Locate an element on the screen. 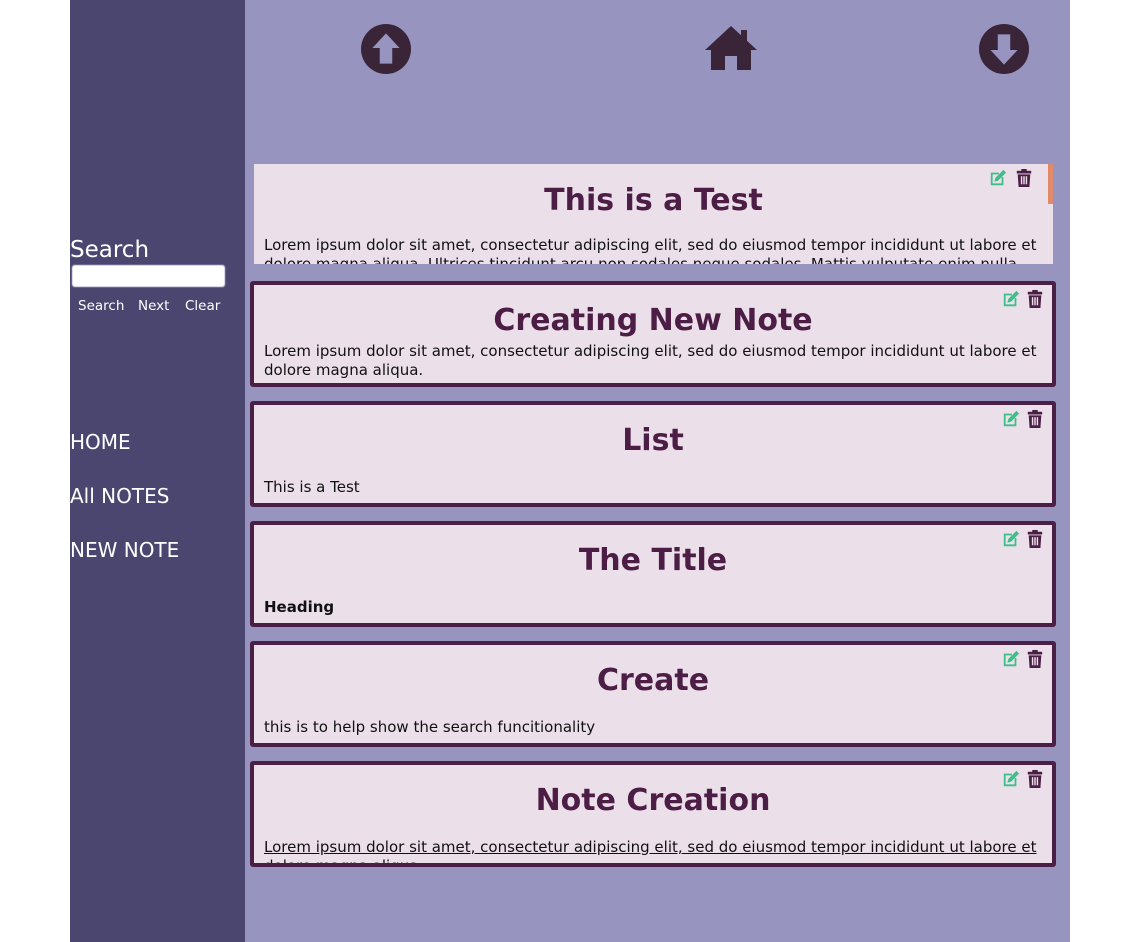  note-title: List is located at coordinates (653, 440).